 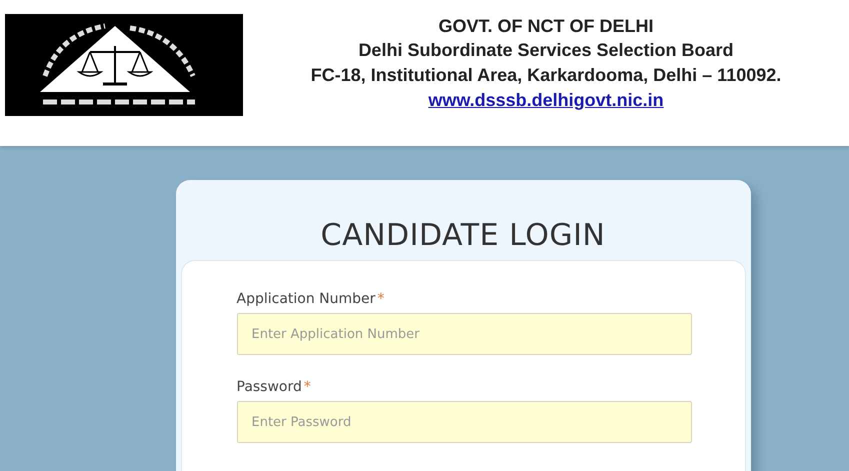 What do you see at coordinates (546, 50) in the screenshot?
I see `header-line: Delhi Subordinate Services Selection Board` at bounding box center [546, 50].